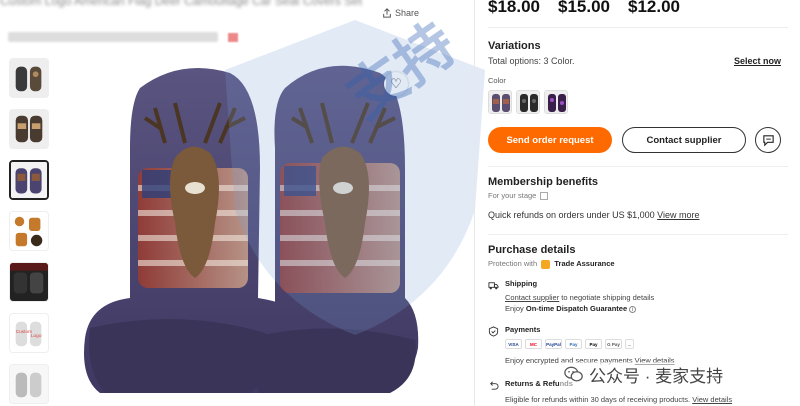  Describe the element at coordinates (550, 140) in the screenshot. I see `send-order-request-button: Send order request` at that location.